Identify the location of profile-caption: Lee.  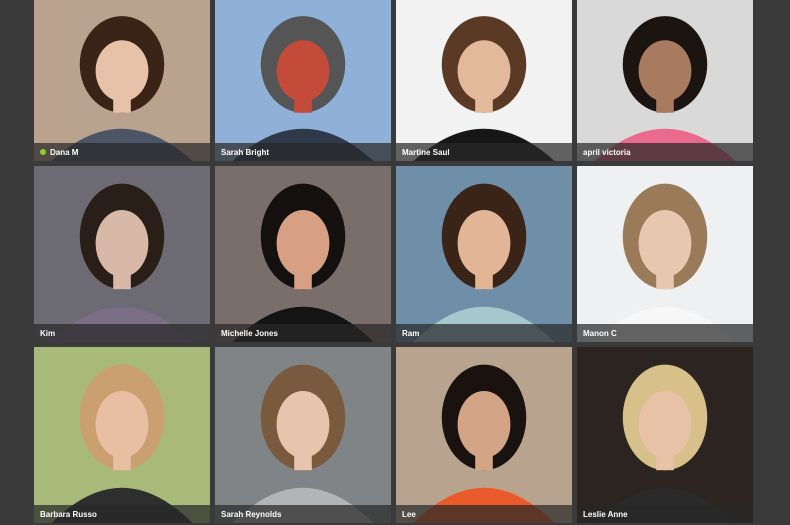
(484, 514).